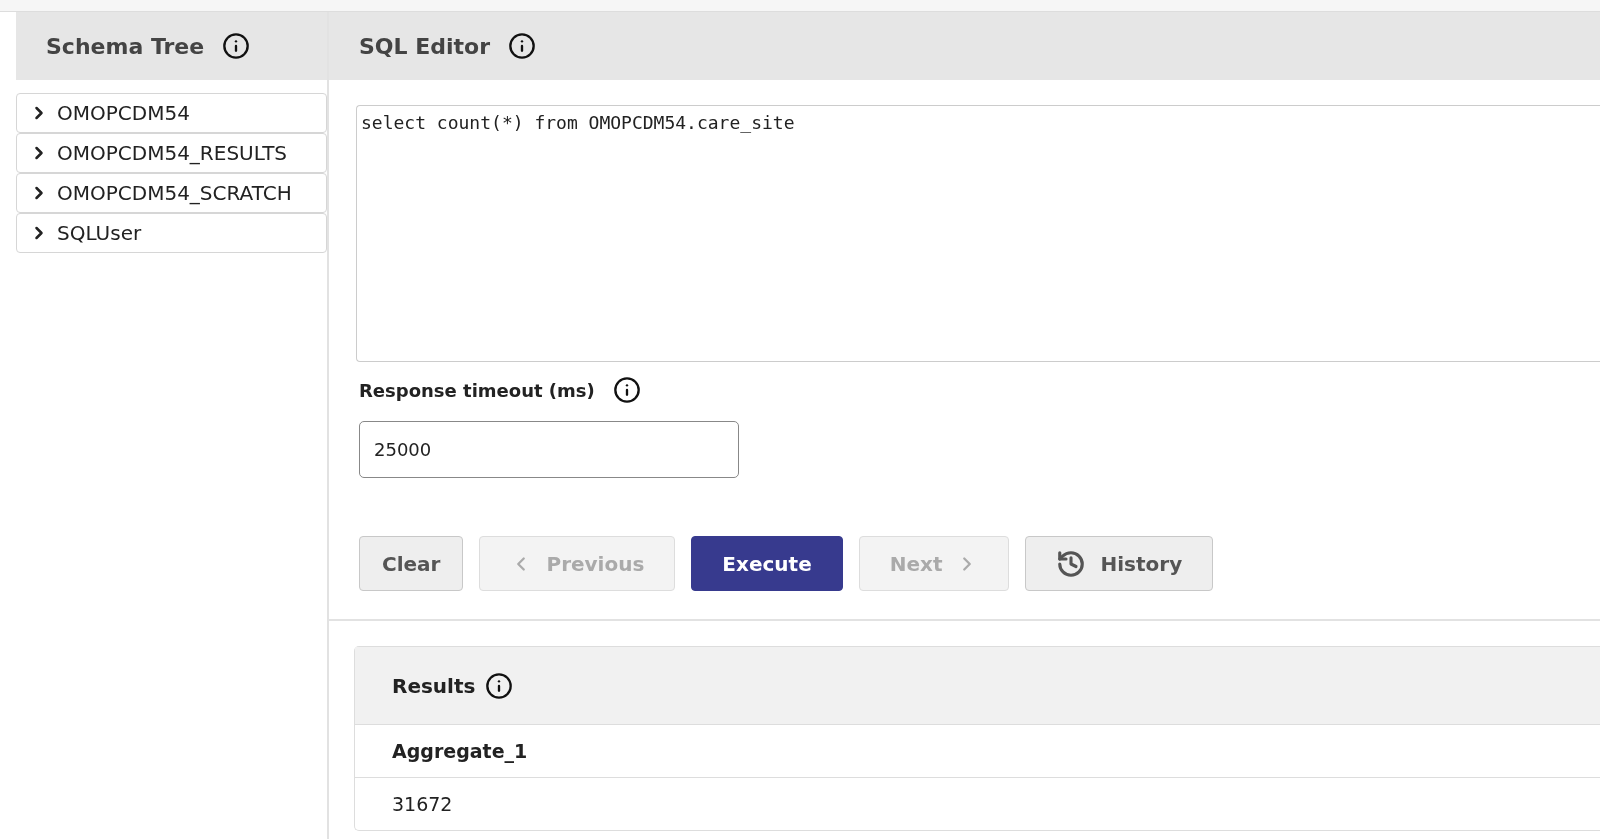 The width and height of the screenshot is (1600, 839). What do you see at coordinates (171, 233) in the screenshot?
I see `tree-item: SQLUser` at bounding box center [171, 233].